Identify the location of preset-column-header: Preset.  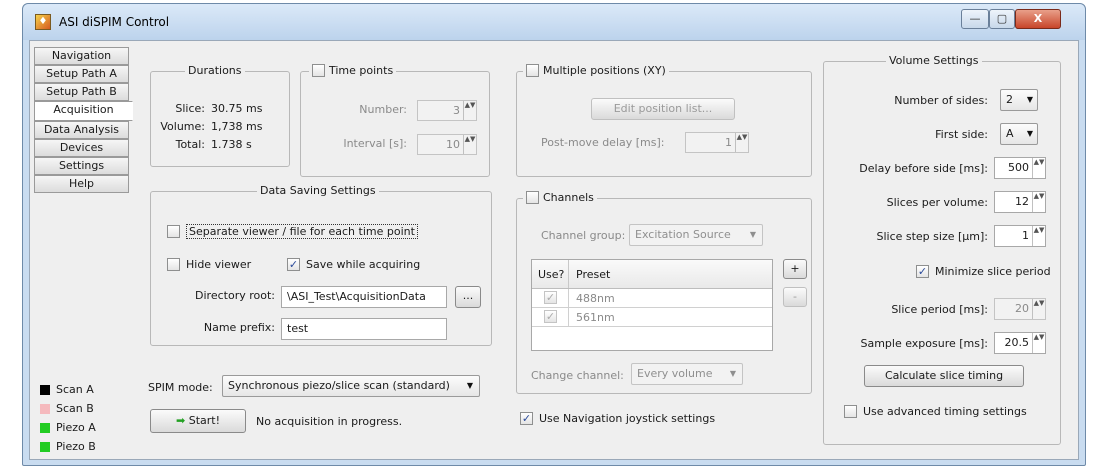
(593, 274).